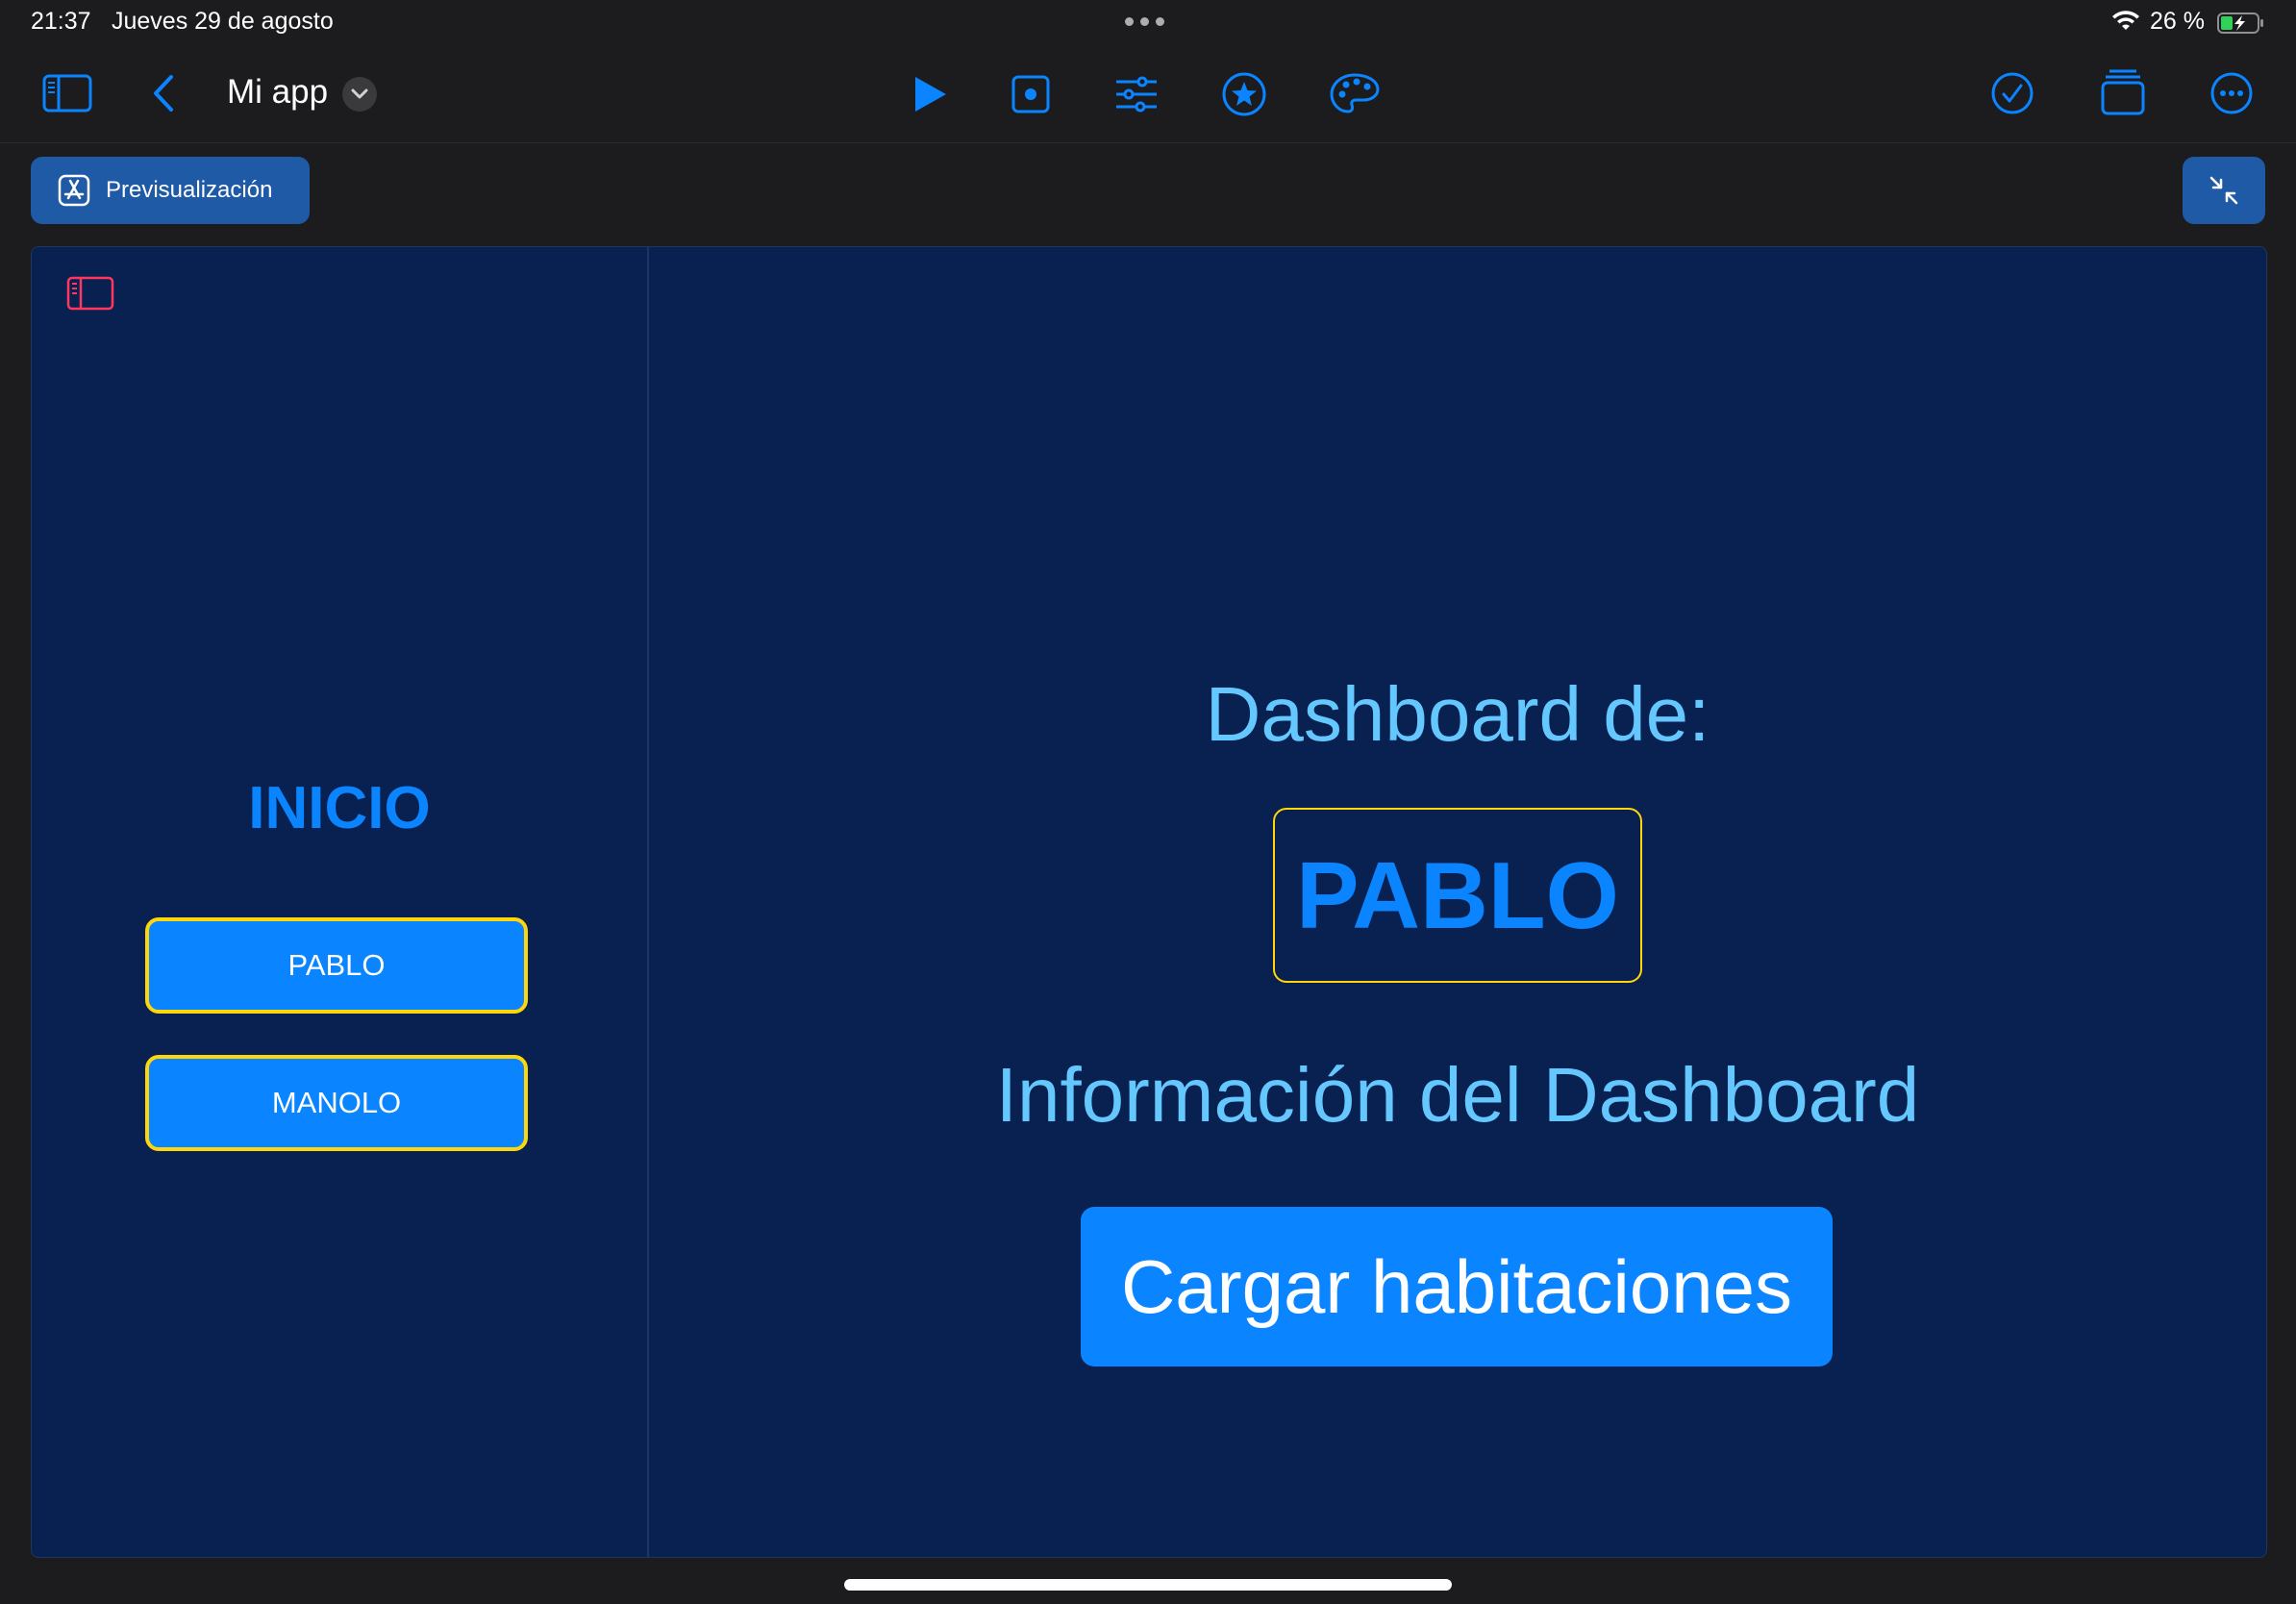 This screenshot has height=1604, width=2296. What do you see at coordinates (336, 965) in the screenshot?
I see `user-button-pablo: PABLO` at bounding box center [336, 965].